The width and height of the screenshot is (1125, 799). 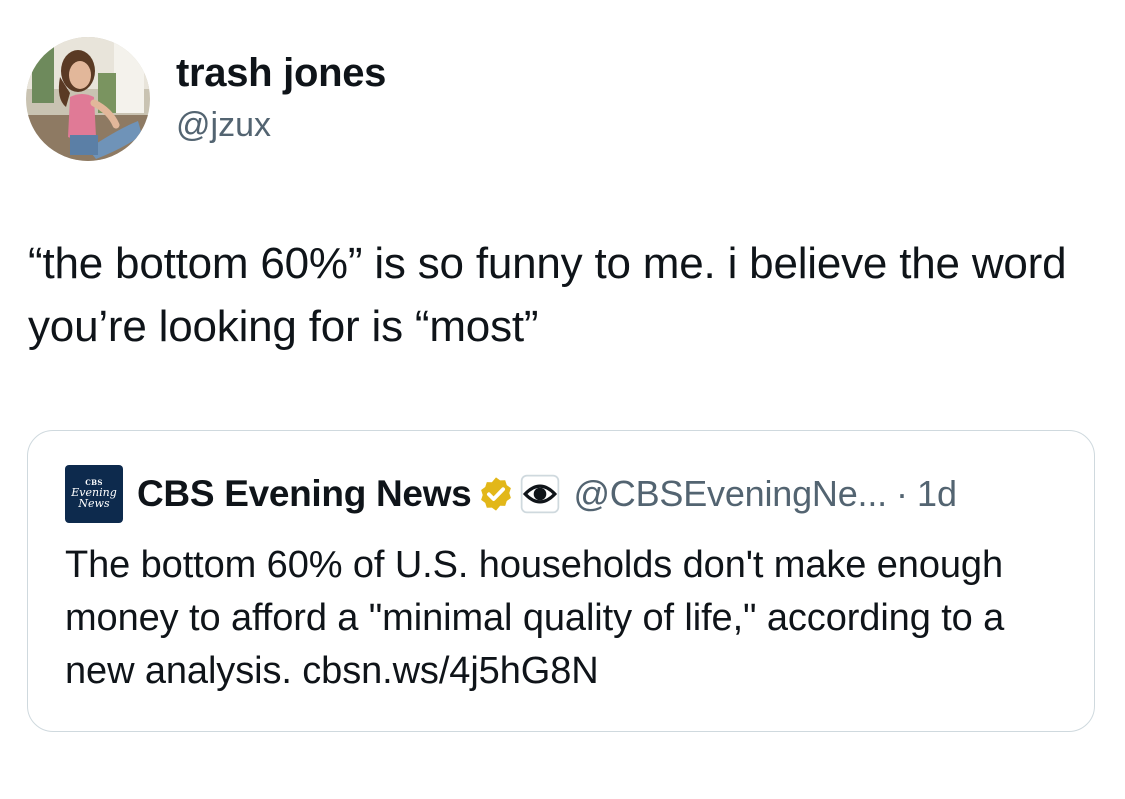 What do you see at coordinates (94, 482) in the screenshot?
I see `logo-text-line-1: CBS` at bounding box center [94, 482].